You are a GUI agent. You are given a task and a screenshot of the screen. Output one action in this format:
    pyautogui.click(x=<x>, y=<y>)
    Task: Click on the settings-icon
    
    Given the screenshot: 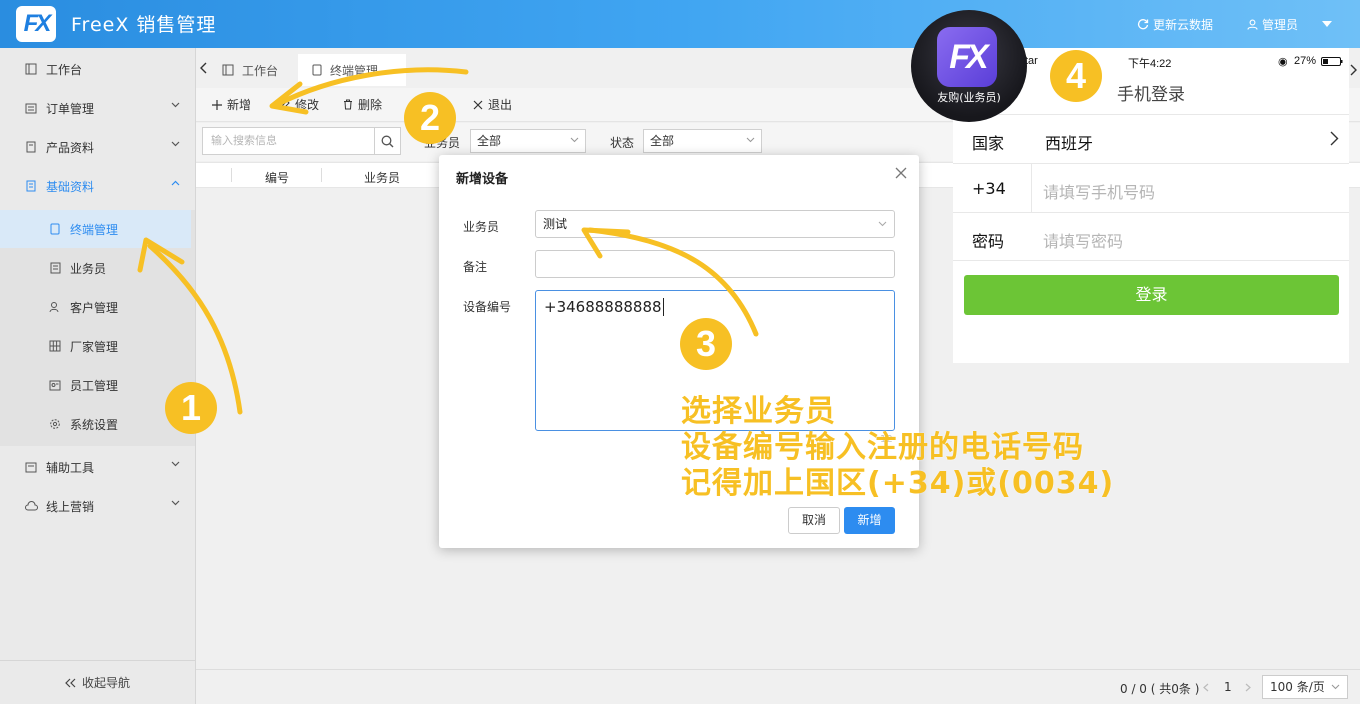 What is the action you would take?
    pyautogui.click(x=55, y=424)
    